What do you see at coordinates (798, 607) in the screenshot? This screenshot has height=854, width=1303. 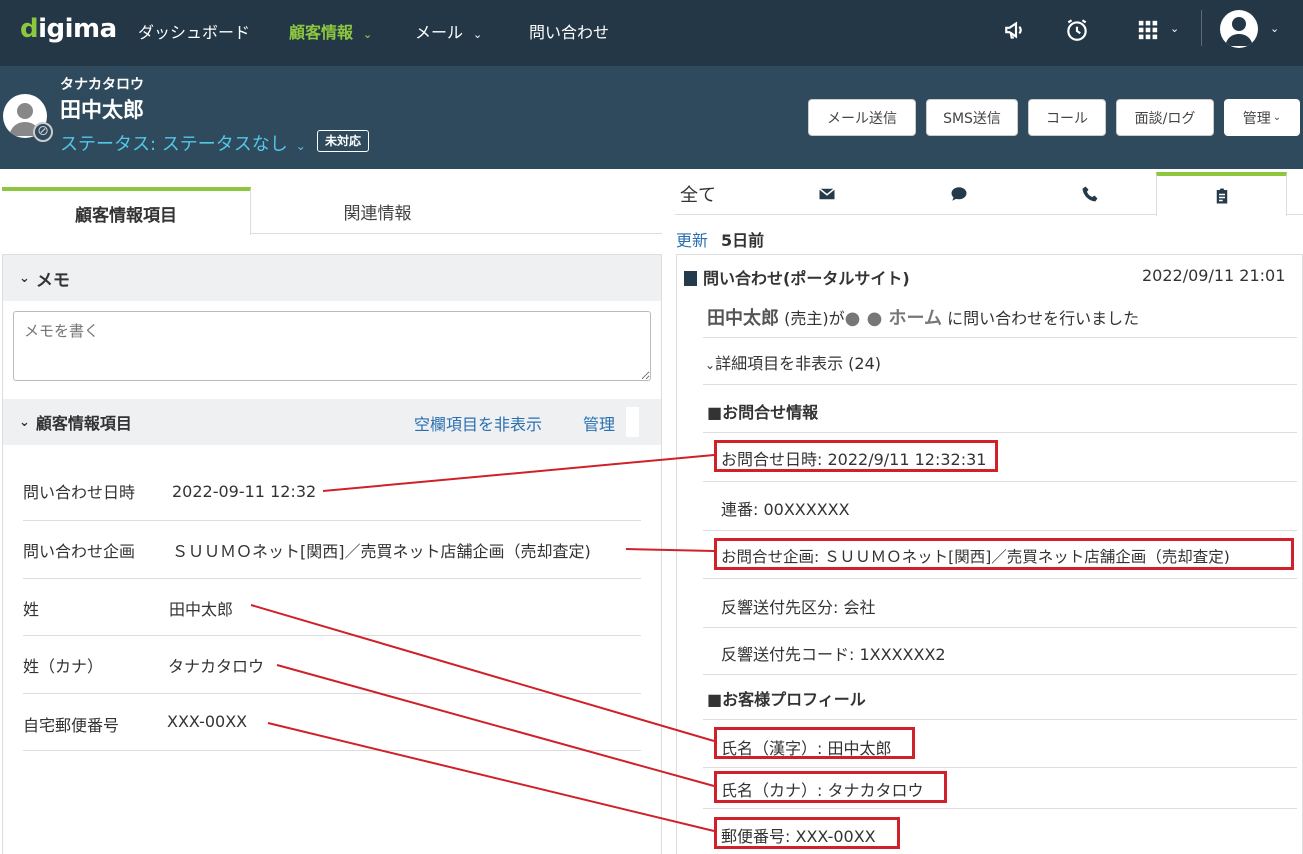 I see `detail-row: 反響送付先区分: 会社` at bounding box center [798, 607].